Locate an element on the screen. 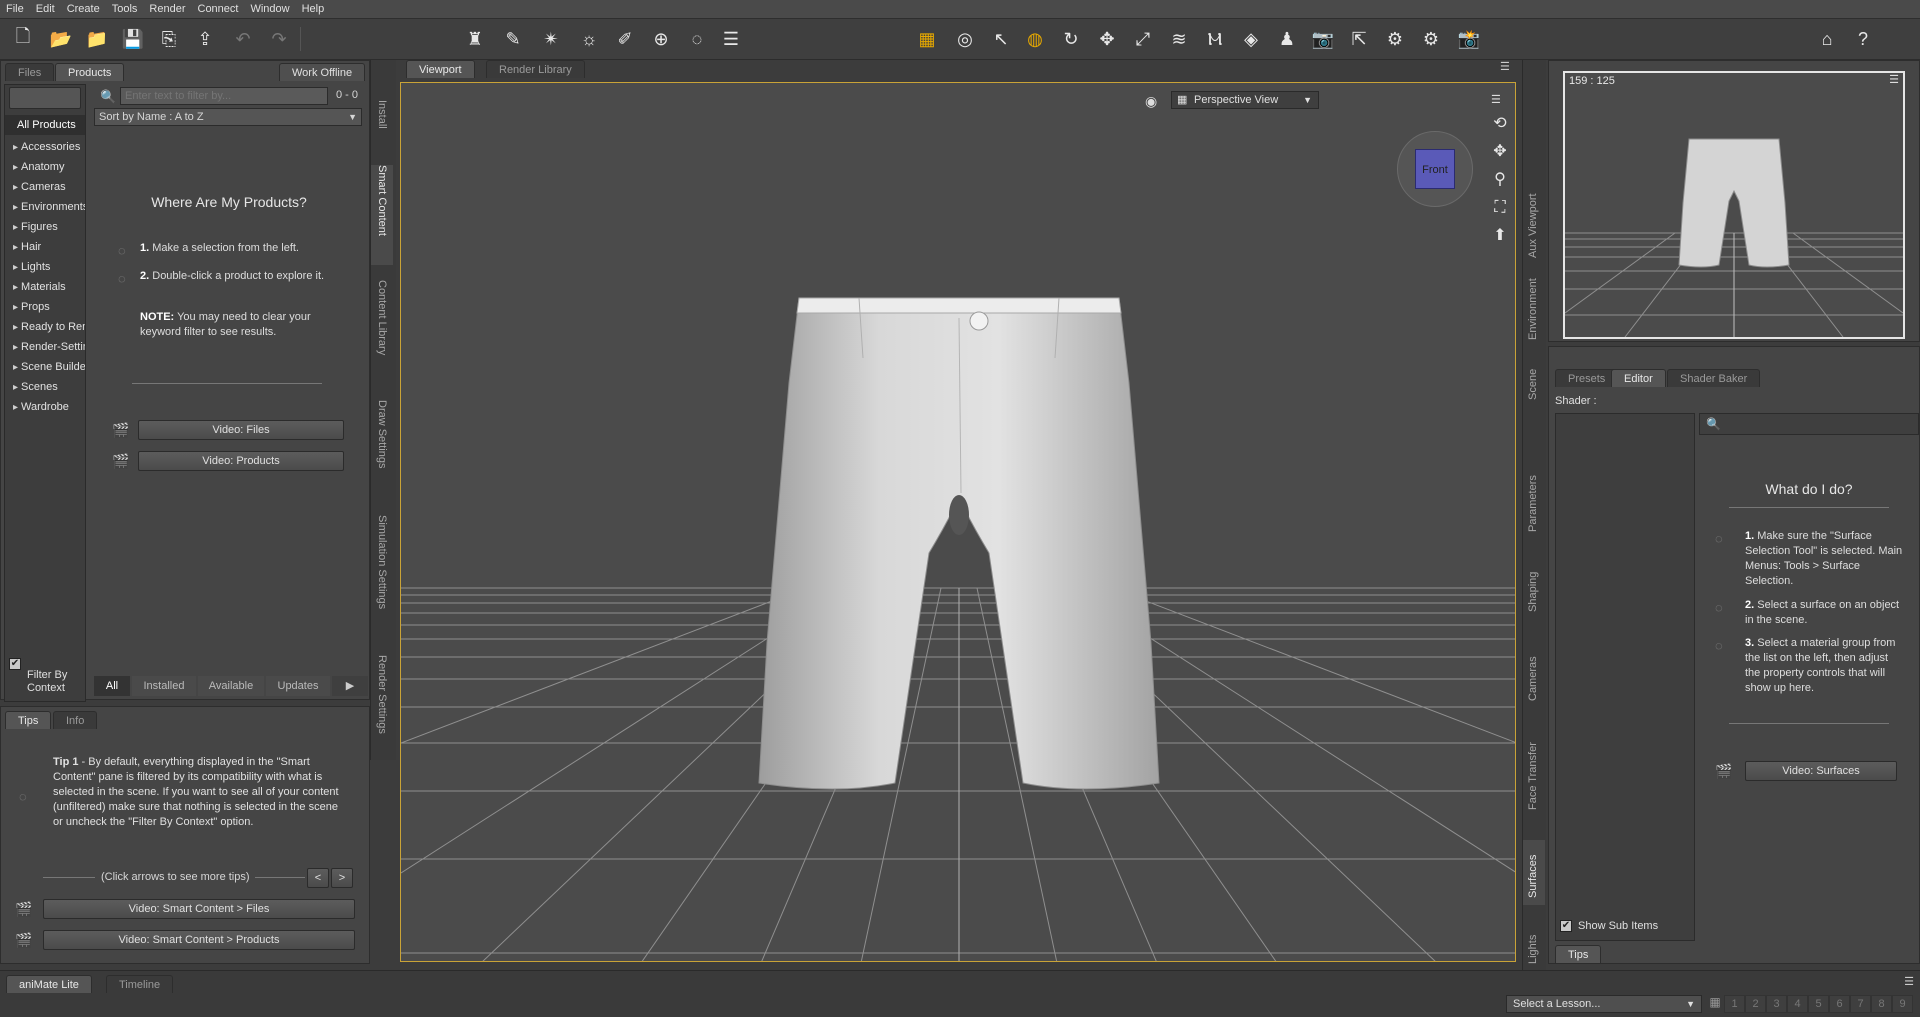 Image resolution: width=1920 pixels, height=1017 pixels. merge-file-icon: 📁 is located at coordinates (97, 39).